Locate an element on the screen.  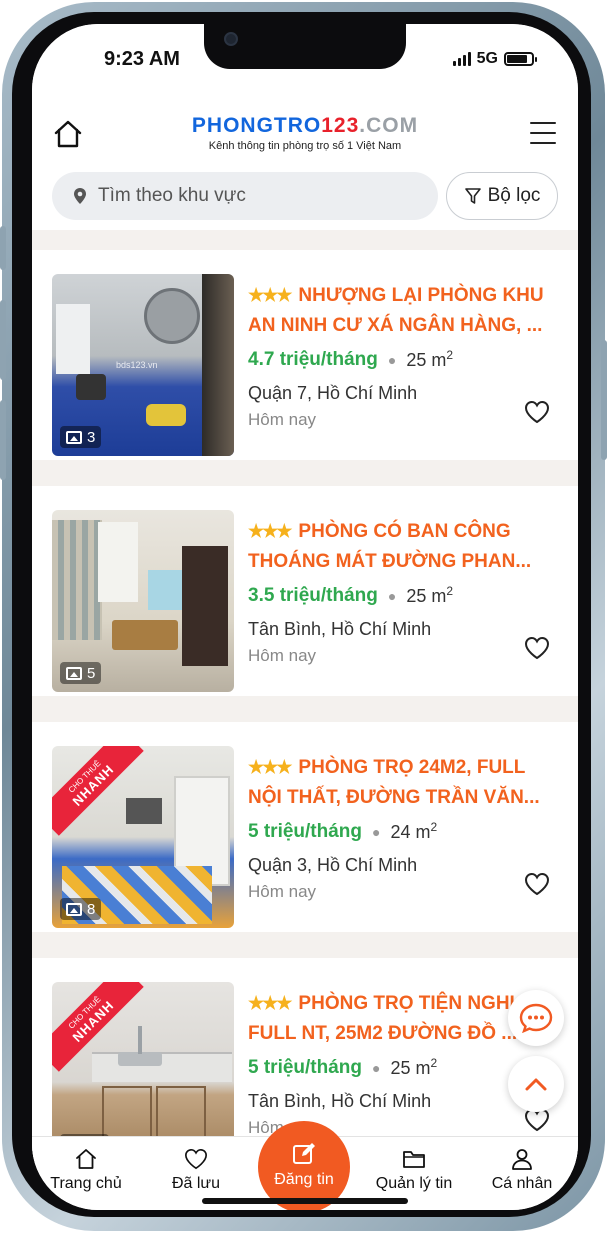
nav-home-label: Trang chủ is located at coordinates (86, 1183).